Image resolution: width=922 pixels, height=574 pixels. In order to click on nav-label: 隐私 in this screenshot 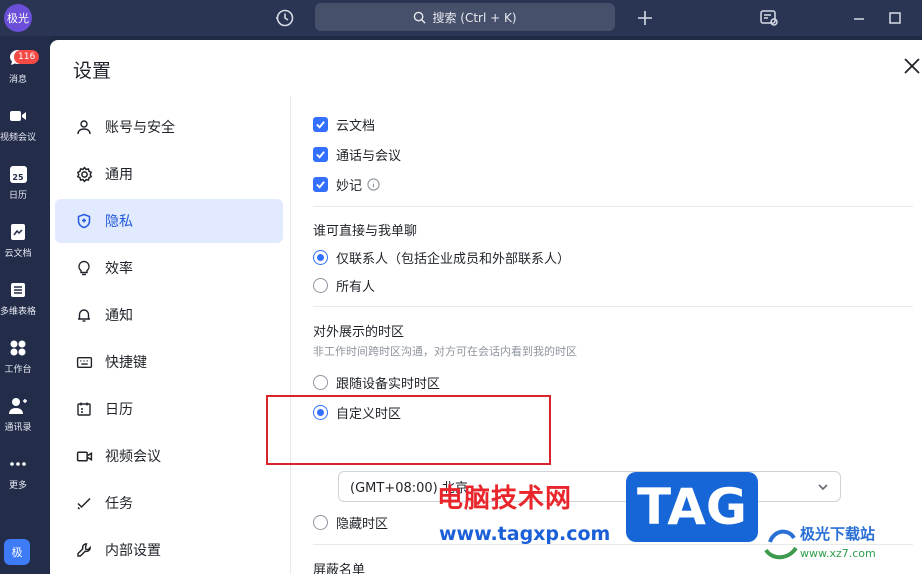, I will do `click(119, 222)`.